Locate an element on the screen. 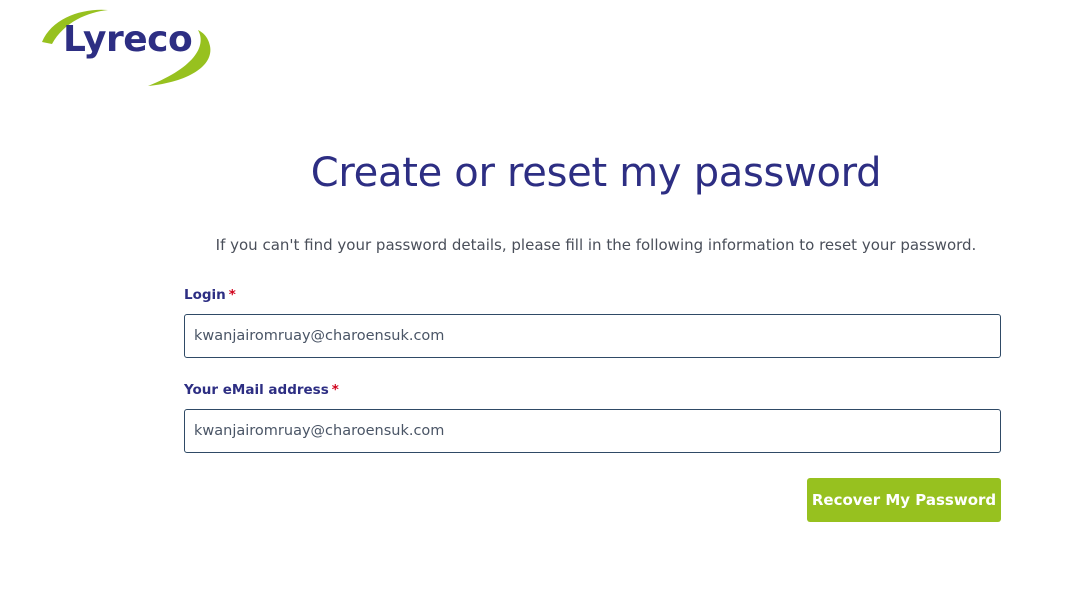 Image resolution: width=1082 pixels, height=599 pixels. login-label: Login * is located at coordinates (210, 295).